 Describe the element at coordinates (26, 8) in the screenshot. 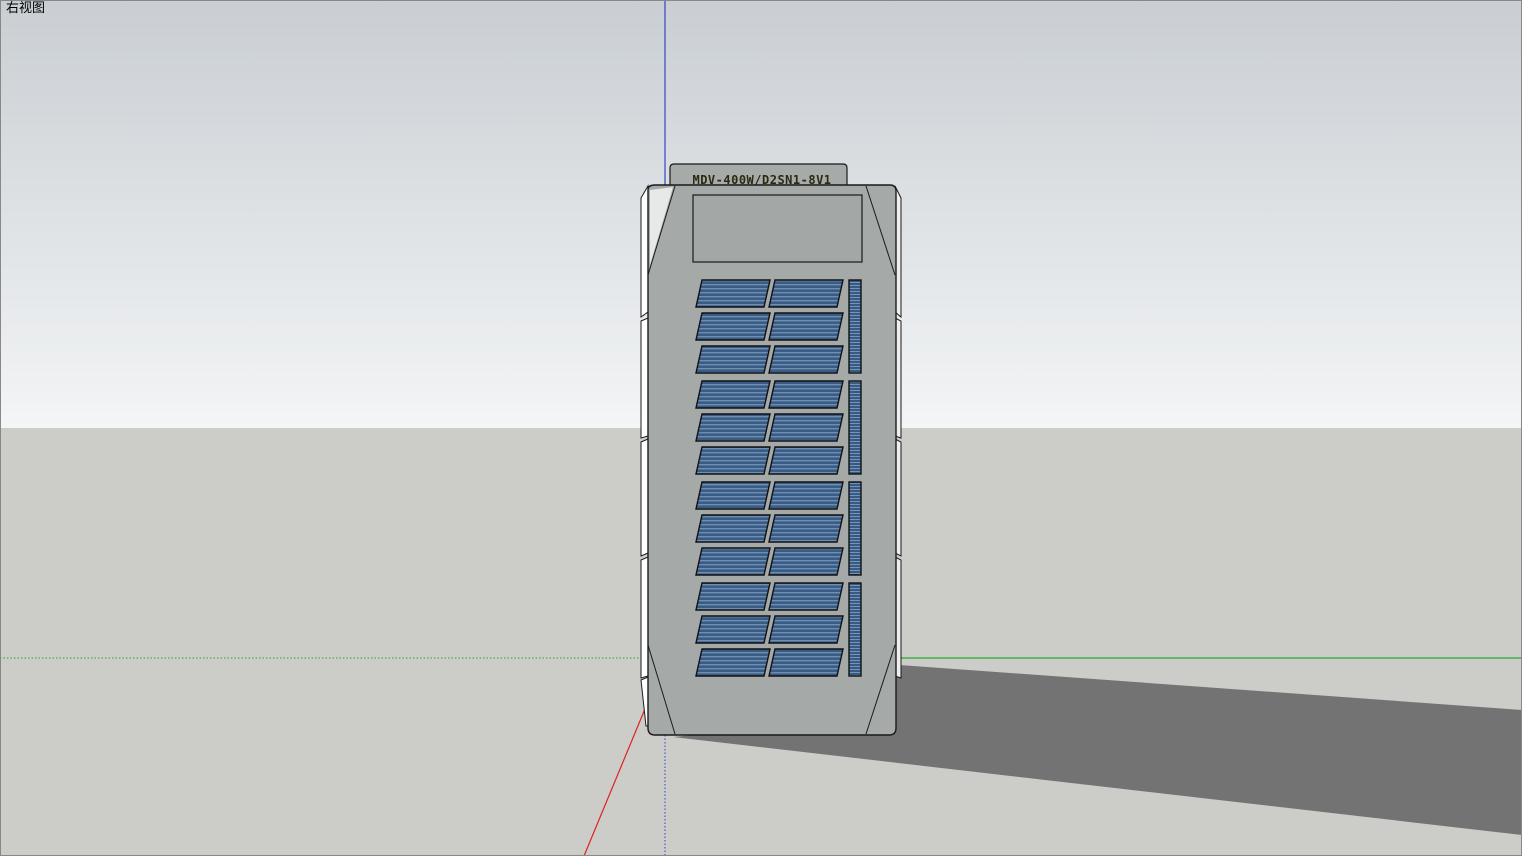

I see `view-name-label: 右视图` at that location.